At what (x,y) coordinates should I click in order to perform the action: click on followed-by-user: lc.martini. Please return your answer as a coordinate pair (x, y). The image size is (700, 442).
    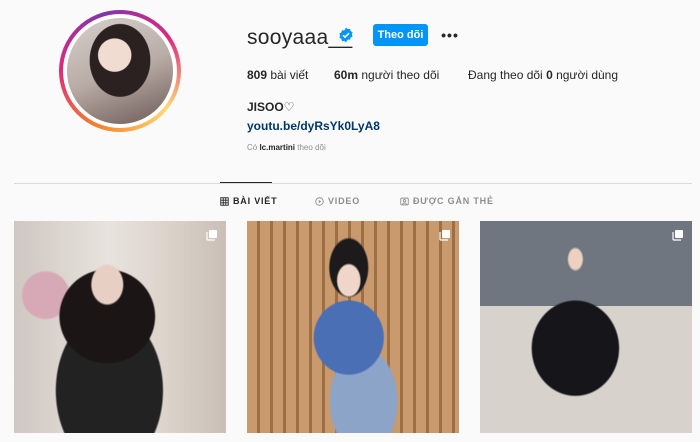
    Looking at the image, I should click on (277, 147).